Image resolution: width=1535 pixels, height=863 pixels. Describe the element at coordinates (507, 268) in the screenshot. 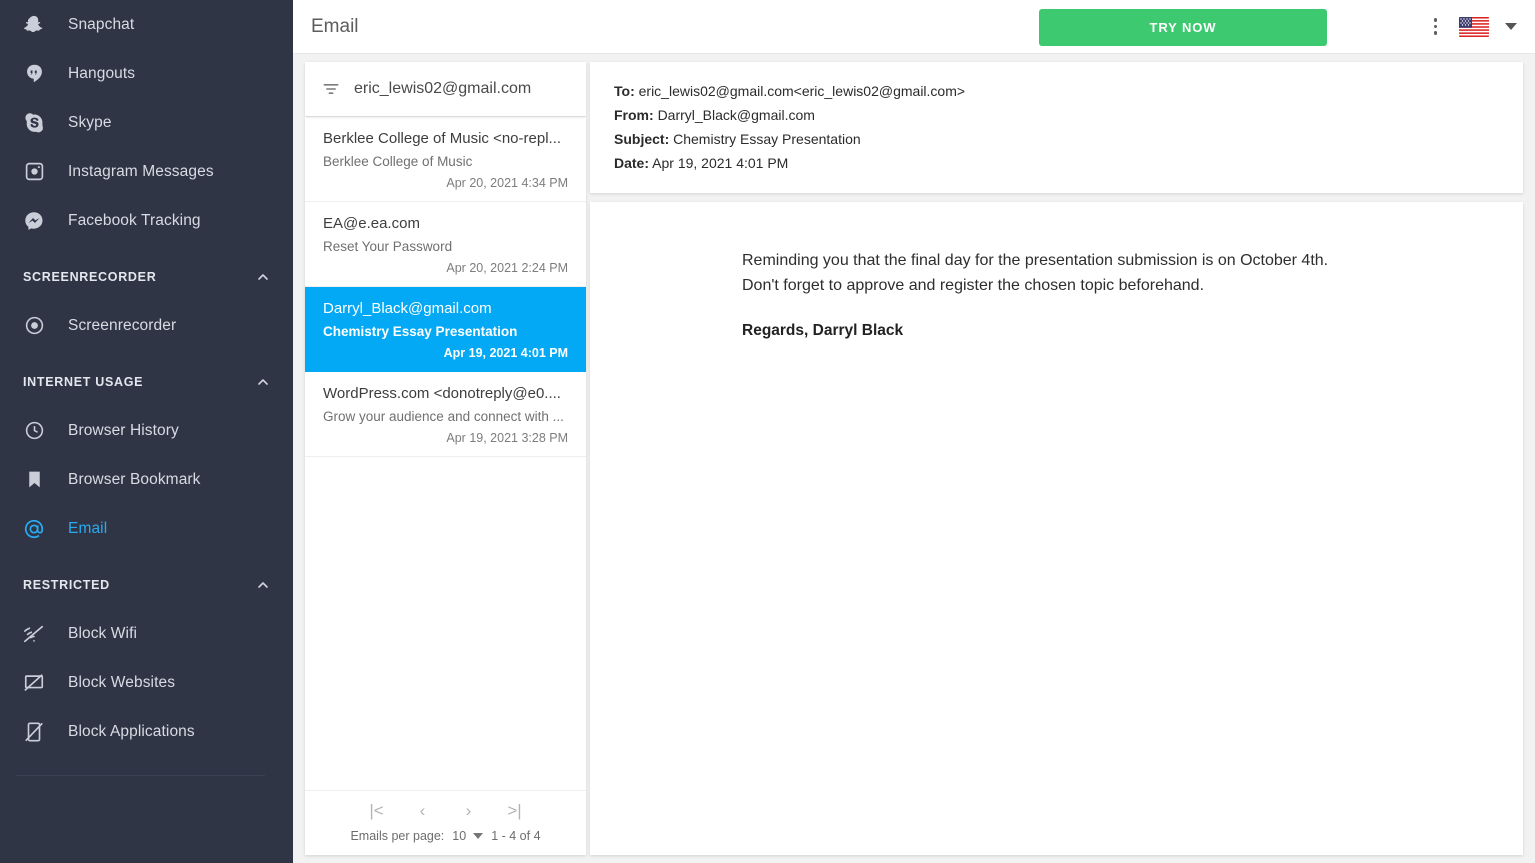

I see `email-date: Apr 20, 2021 2:24 PM` at that location.